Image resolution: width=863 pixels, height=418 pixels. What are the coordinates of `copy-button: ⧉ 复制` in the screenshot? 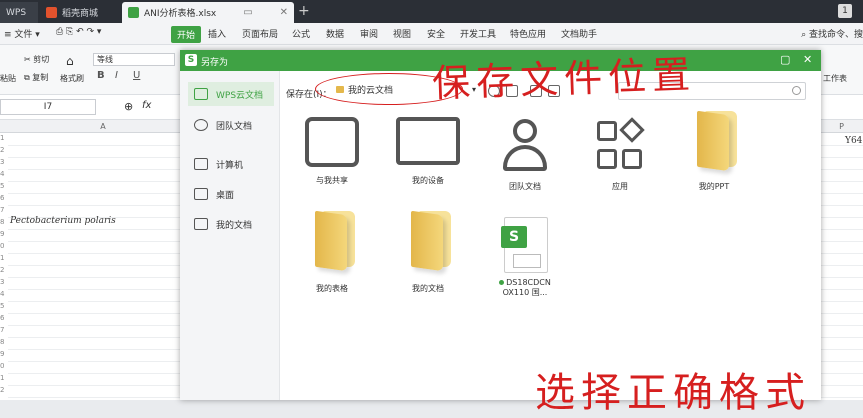 It's located at (36, 77).